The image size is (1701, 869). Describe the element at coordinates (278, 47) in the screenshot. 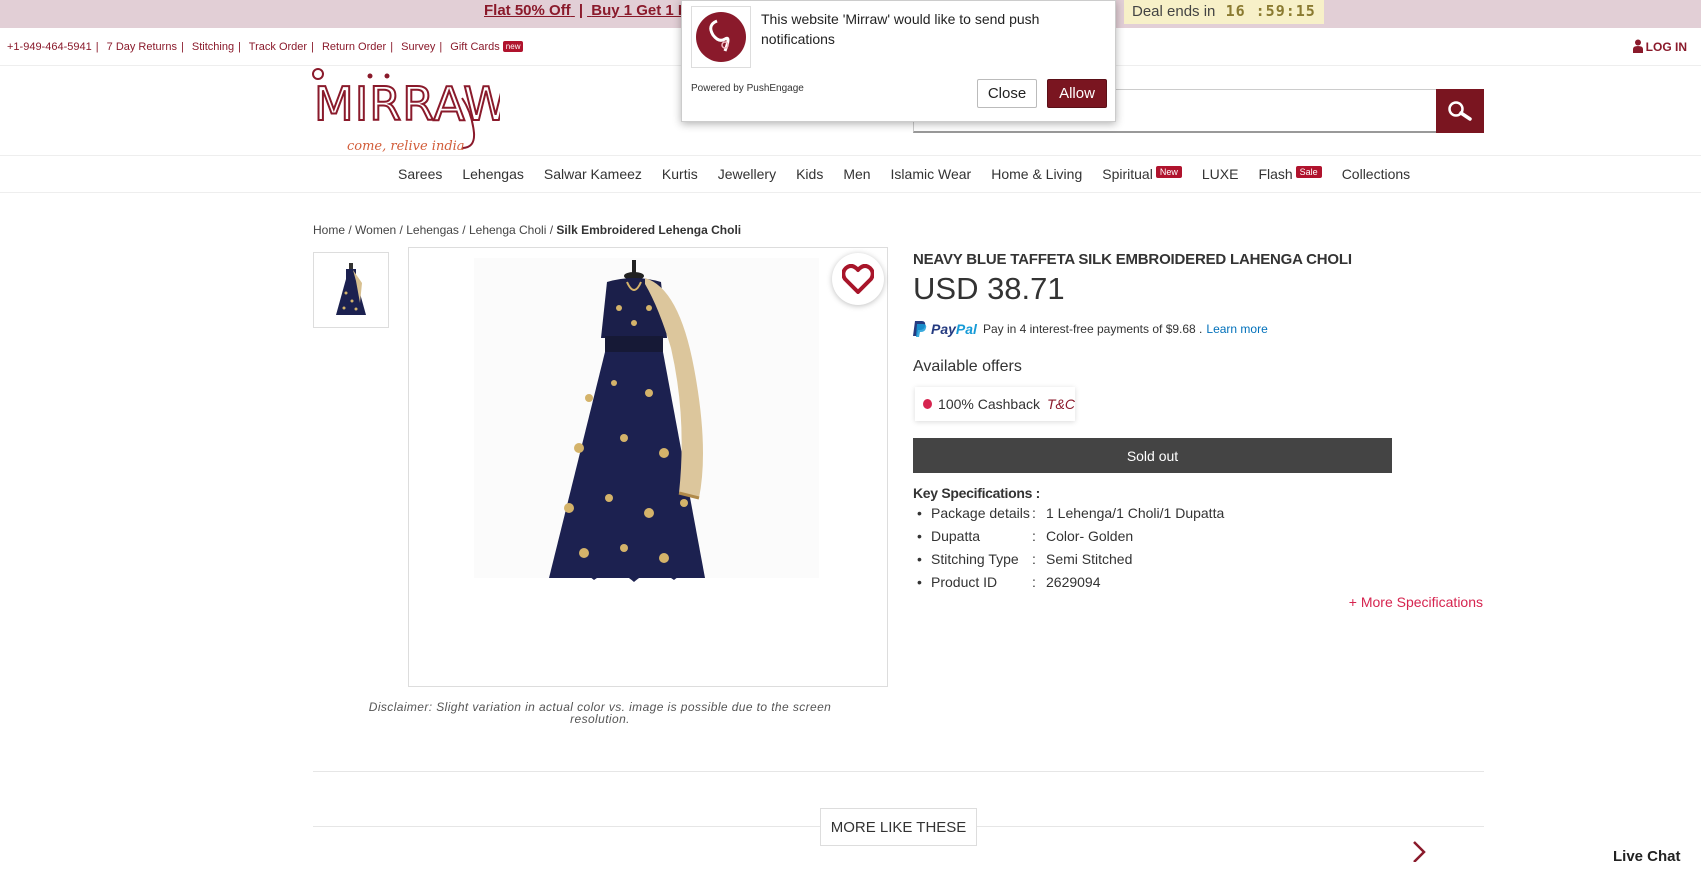

I see `util-link-track-order: Track Order` at that location.